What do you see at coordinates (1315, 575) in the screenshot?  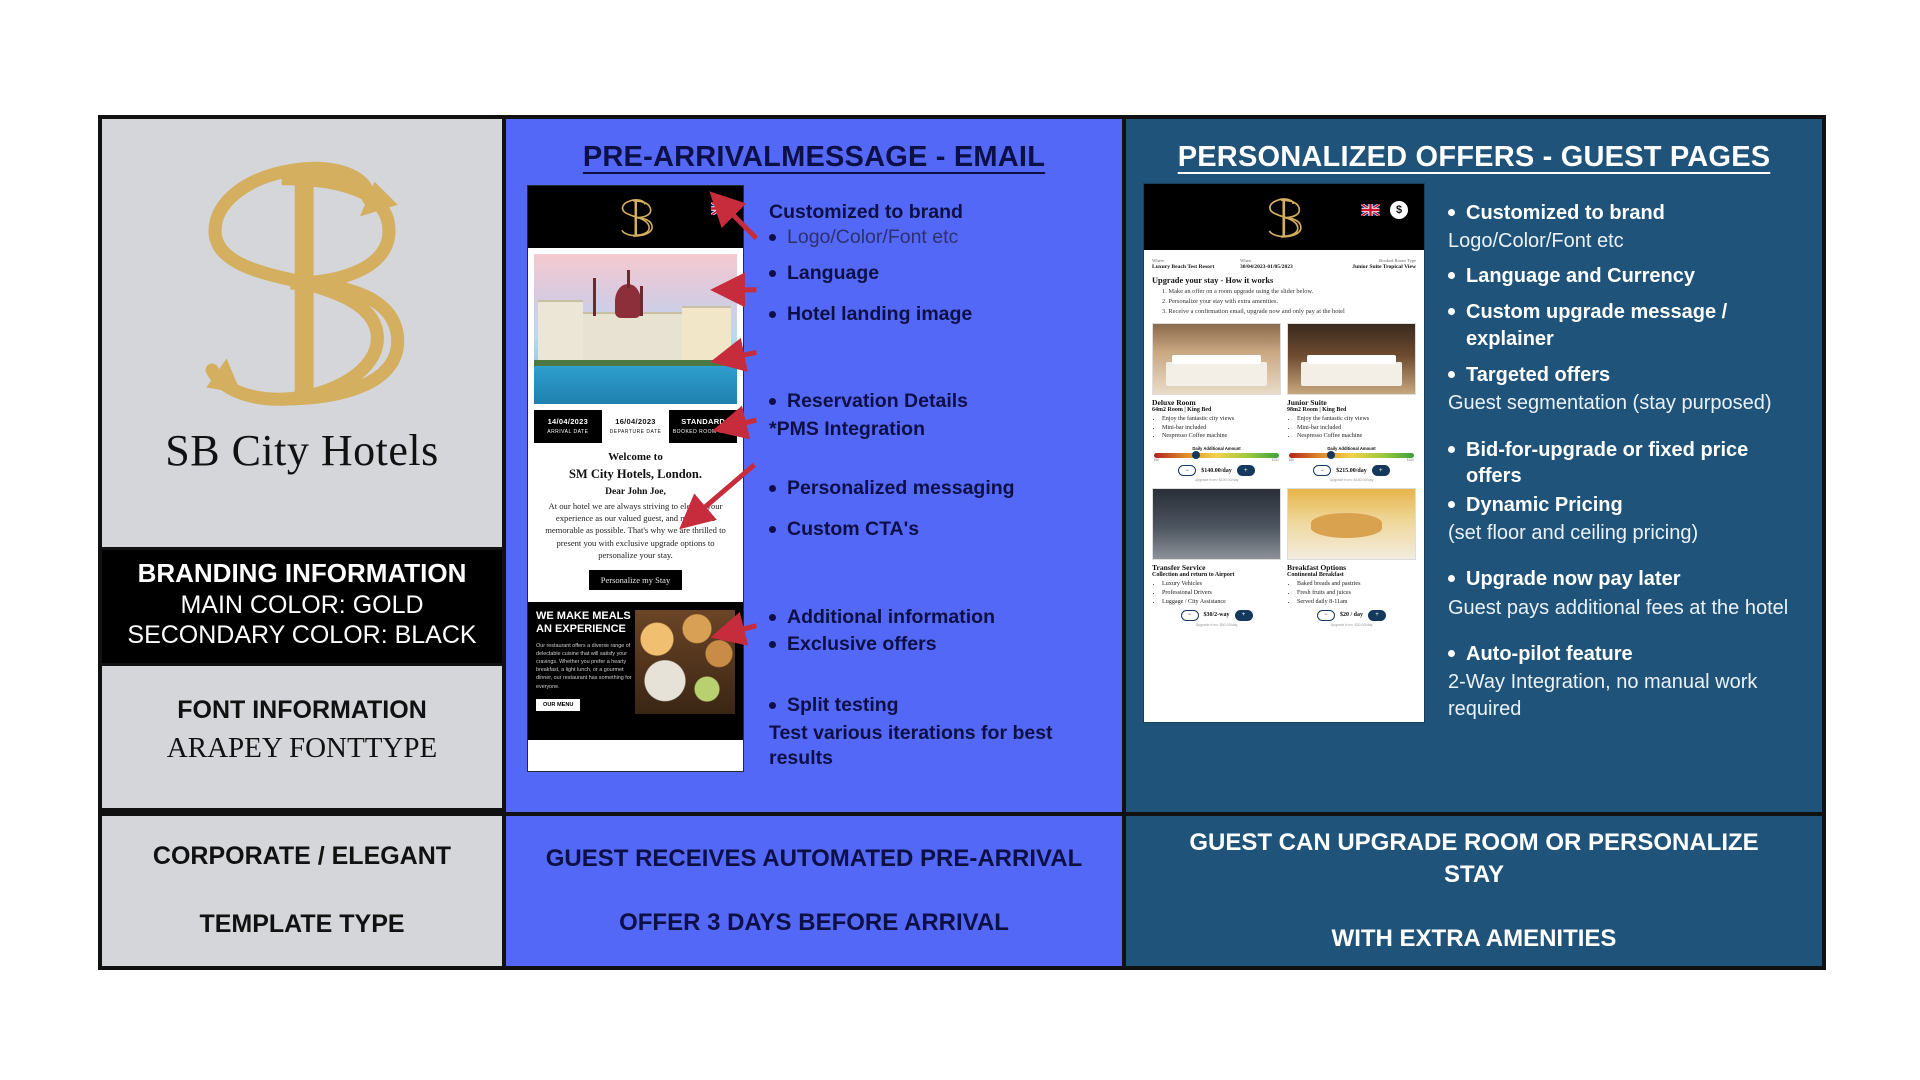 I see `offer-card-subtitle: Continental Breakfast` at bounding box center [1315, 575].